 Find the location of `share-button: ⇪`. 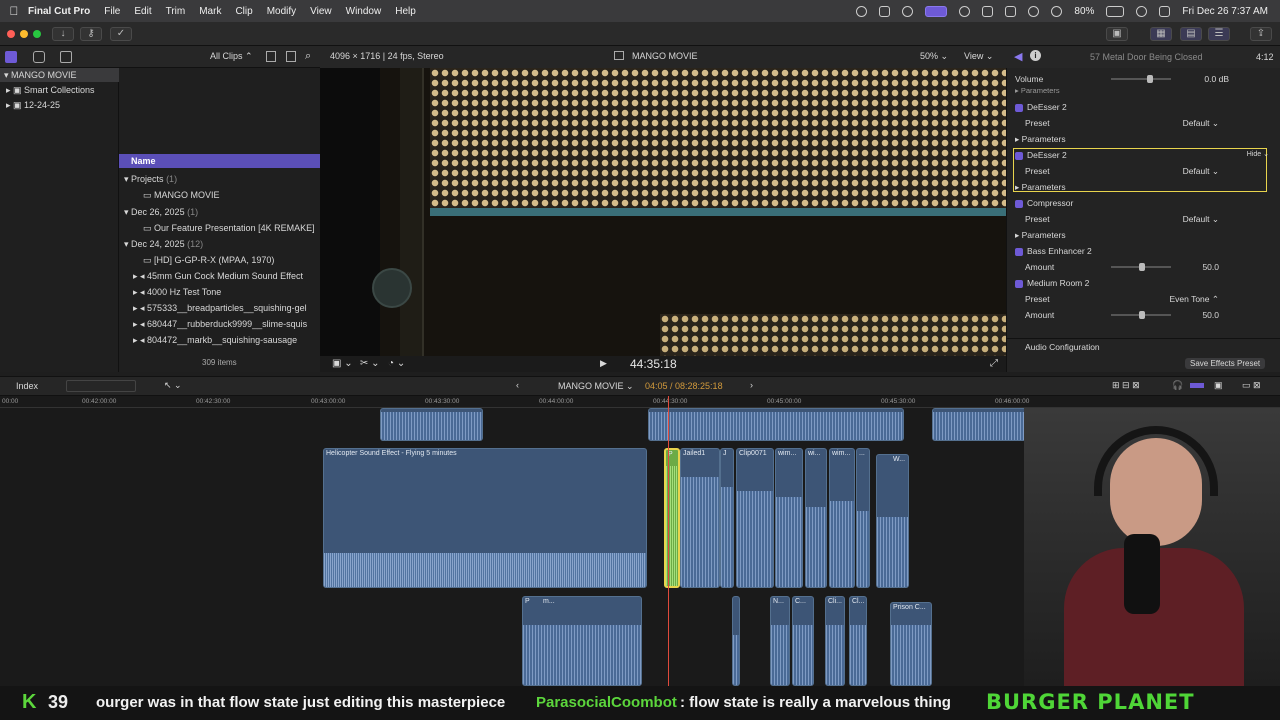

share-button: ⇪ is located at coordinates (1261, 34).